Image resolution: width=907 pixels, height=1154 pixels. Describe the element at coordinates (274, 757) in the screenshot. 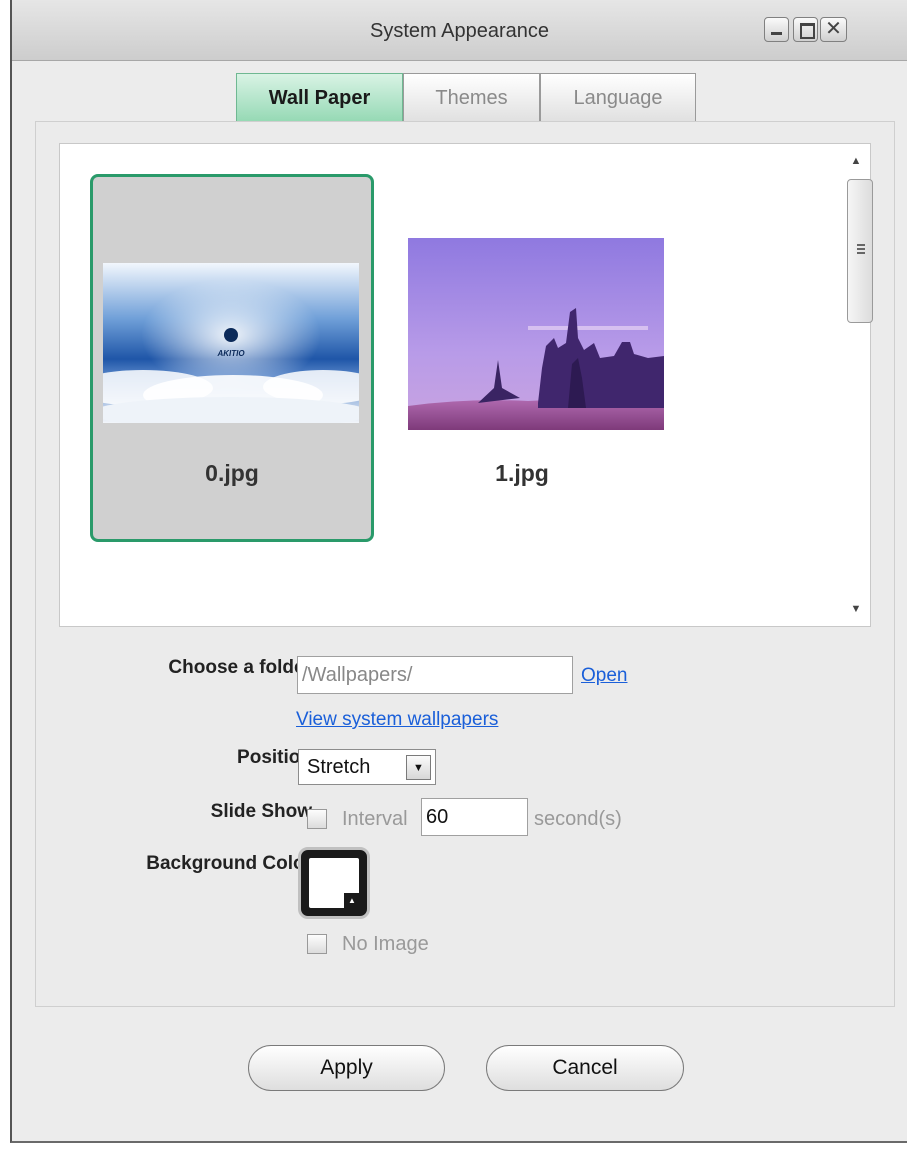

I see `position-label: Position` at that location.